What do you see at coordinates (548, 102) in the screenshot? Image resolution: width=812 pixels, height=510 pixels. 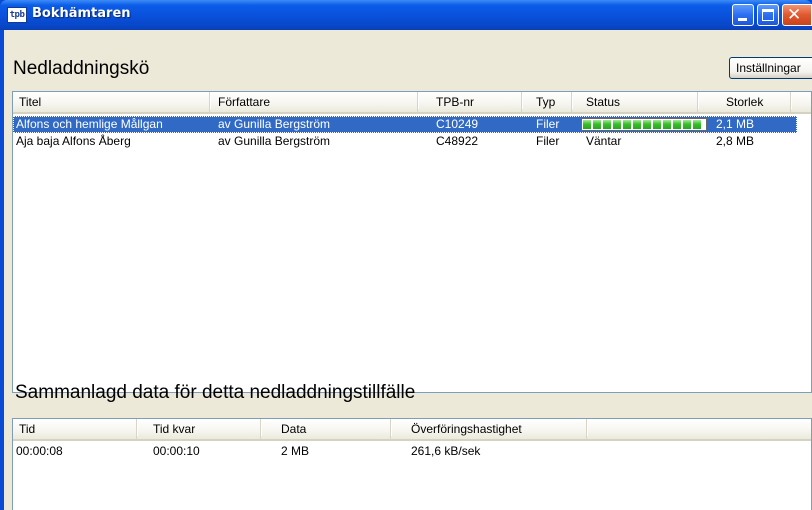 I see `column-header-type: Typ` at bounding box center [548, 102].